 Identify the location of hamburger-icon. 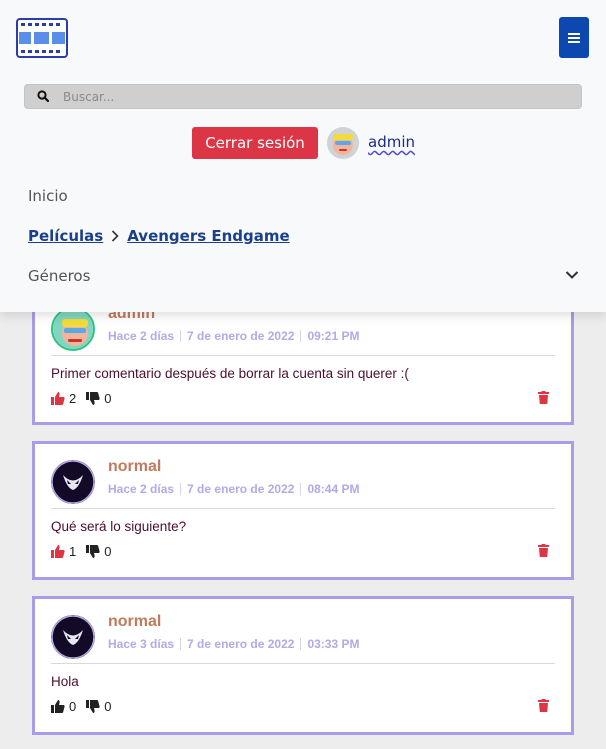
(574, 37).